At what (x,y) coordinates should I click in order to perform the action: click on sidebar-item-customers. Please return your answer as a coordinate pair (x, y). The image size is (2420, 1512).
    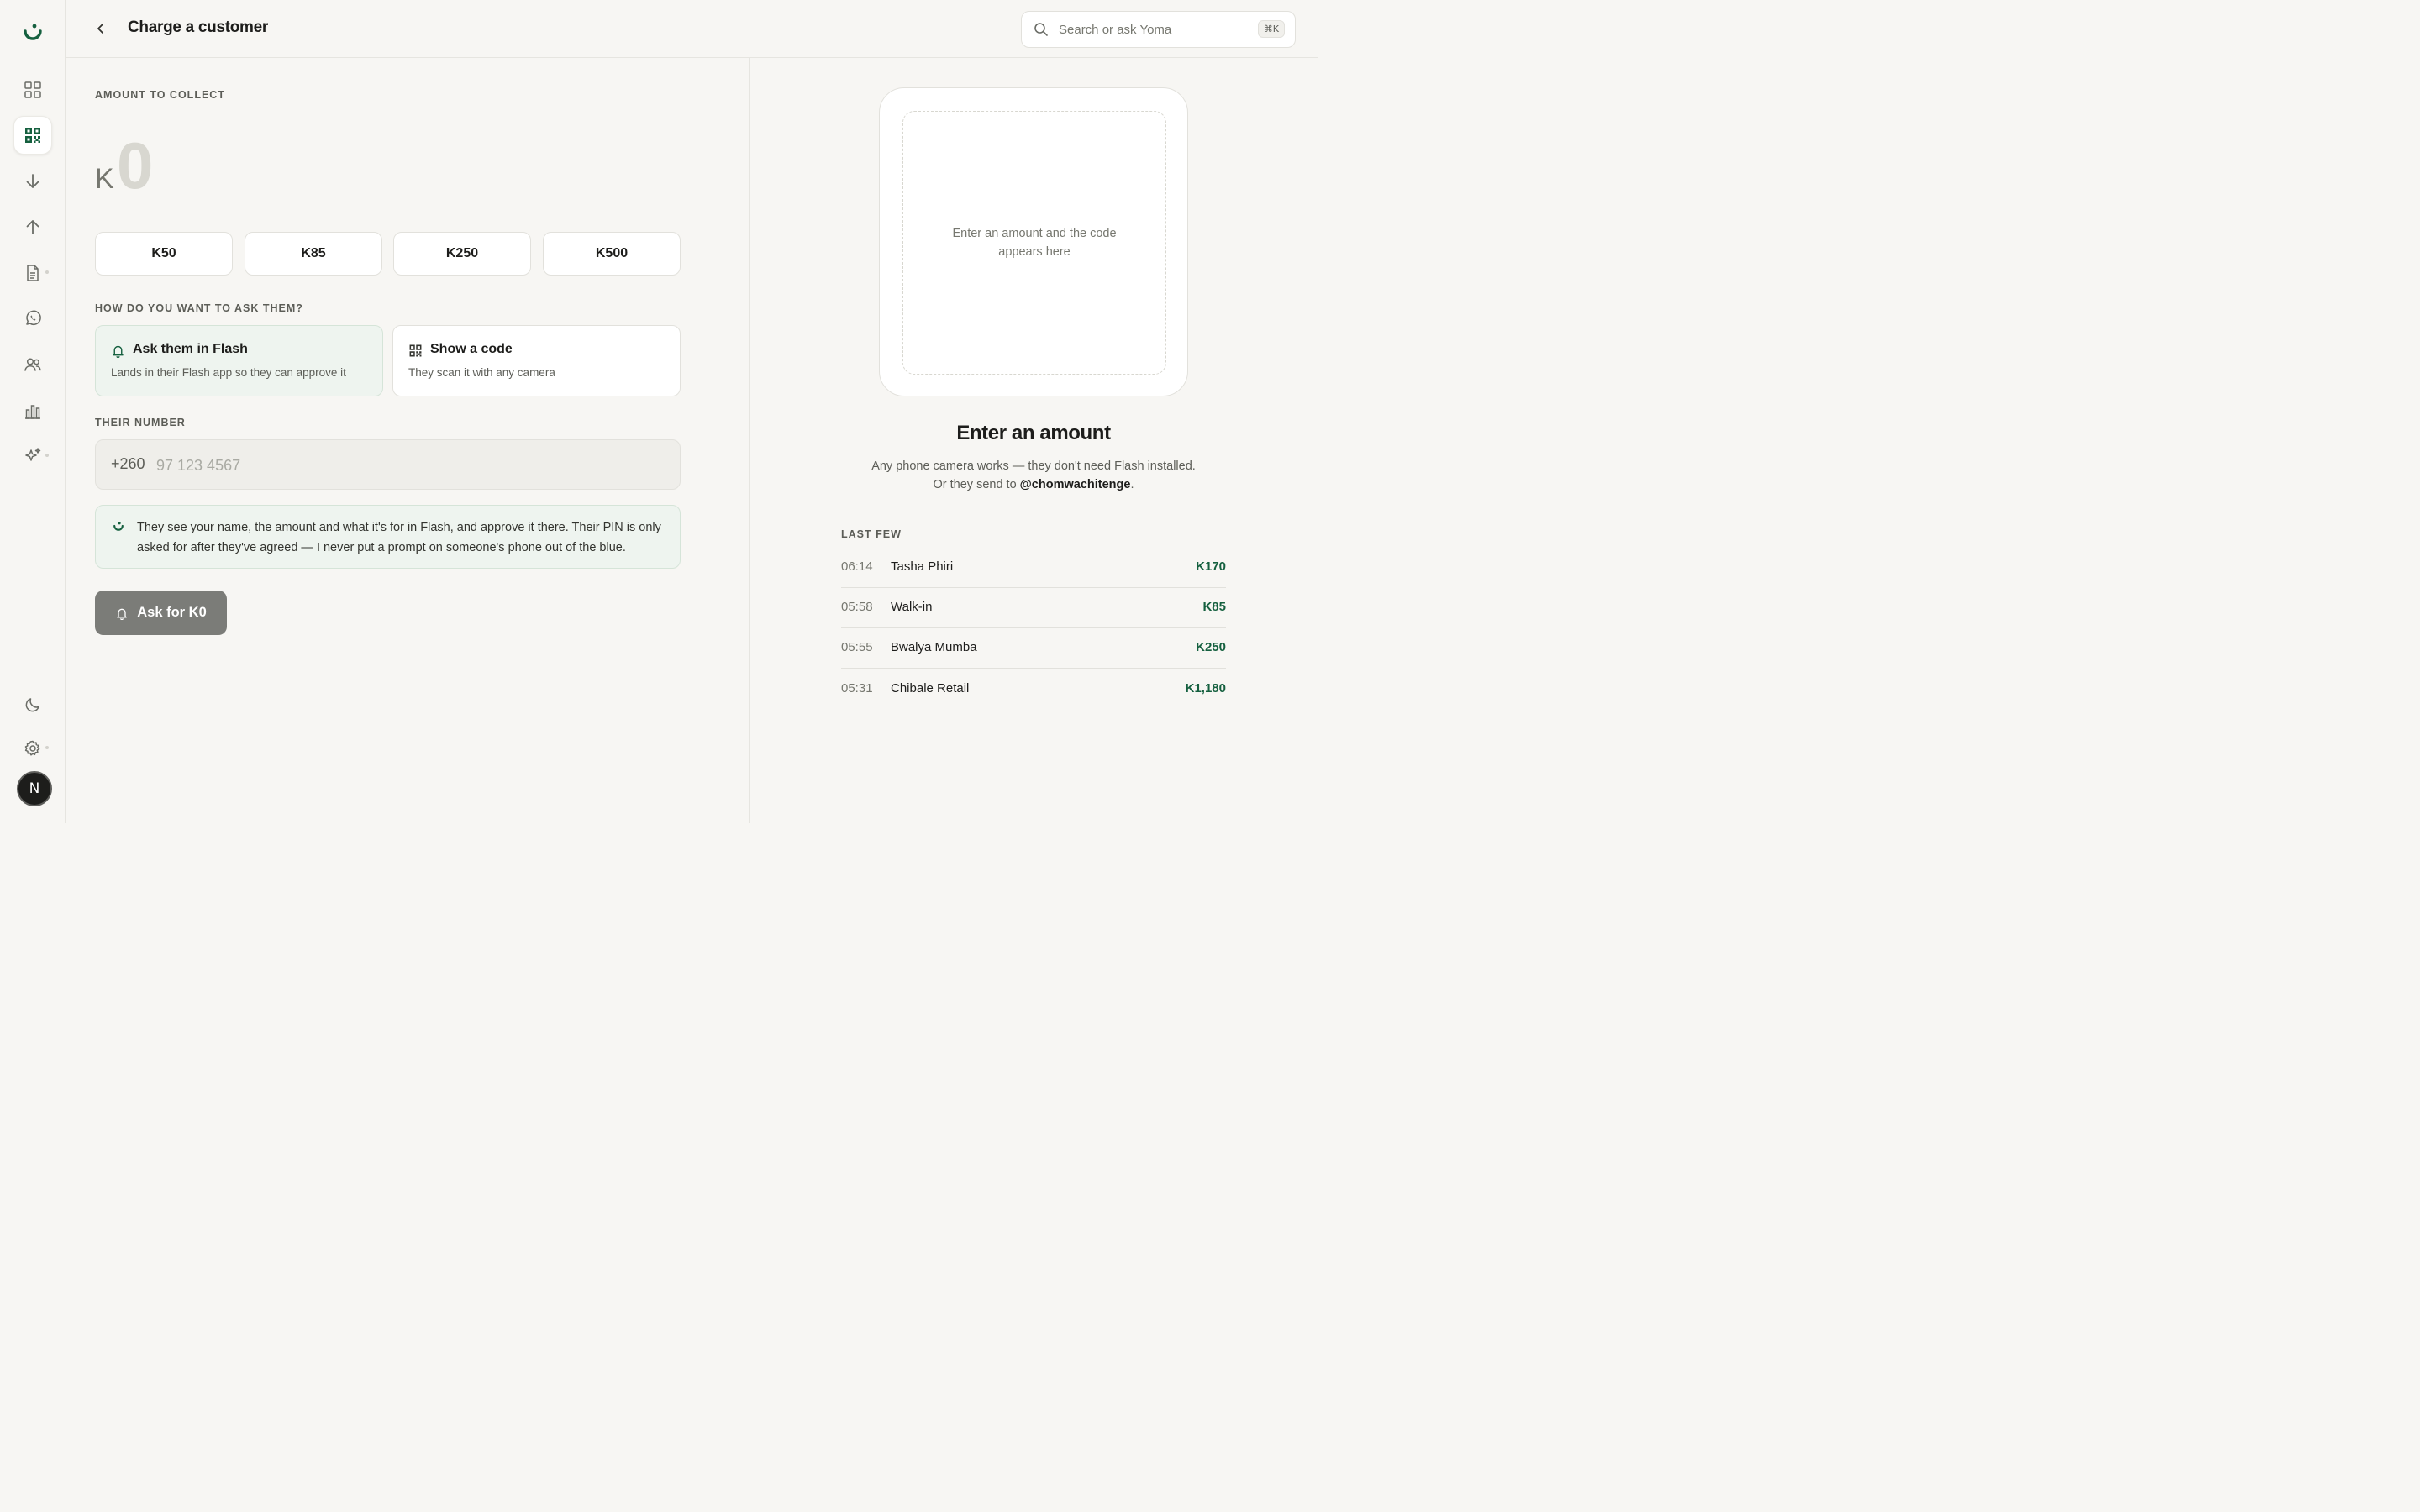
    Looking at the image, I should click on (33, 364).